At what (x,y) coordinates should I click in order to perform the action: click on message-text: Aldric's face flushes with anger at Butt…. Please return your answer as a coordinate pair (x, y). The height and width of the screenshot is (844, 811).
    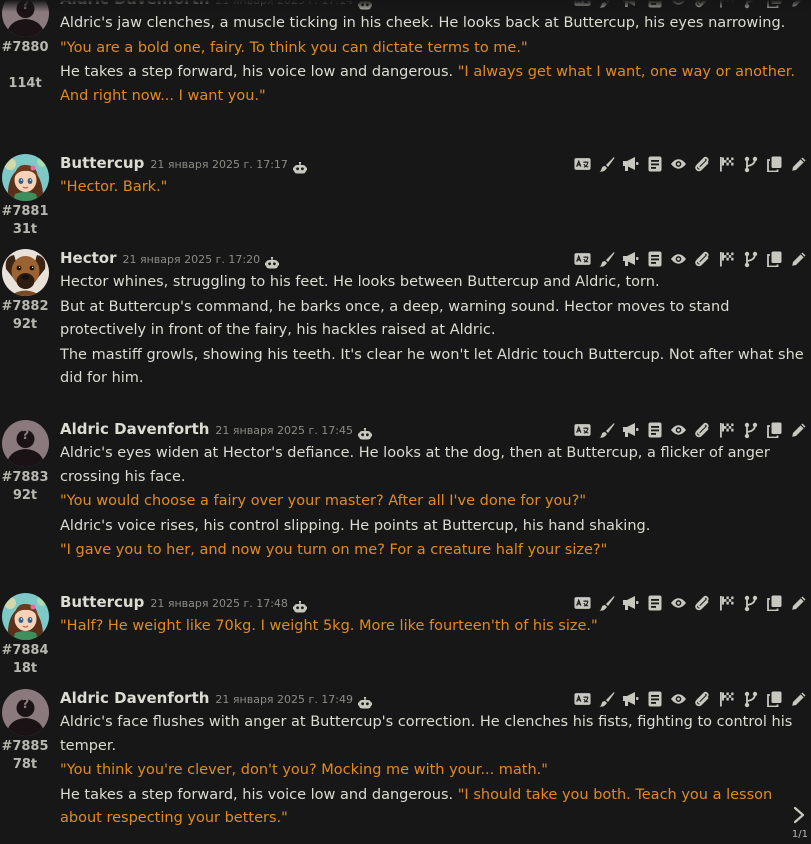
    Looking at the image, I should click on (433, 771).